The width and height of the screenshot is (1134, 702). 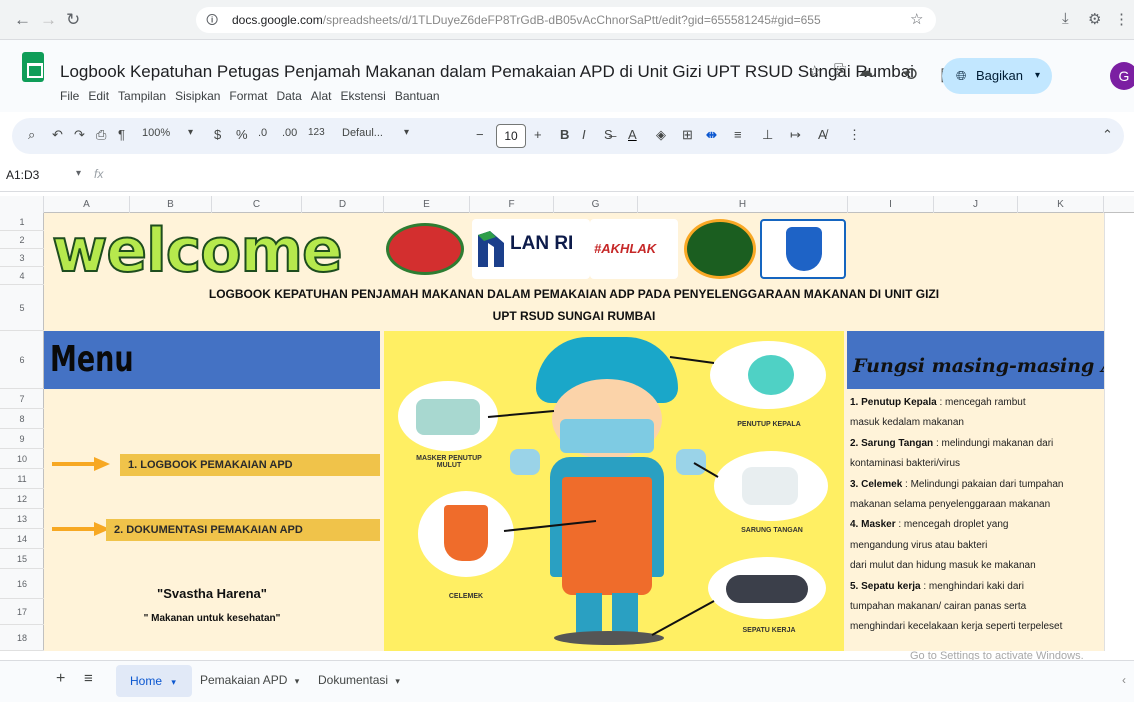 I want to click on menu-data: Data, so click(x=288, y=96).